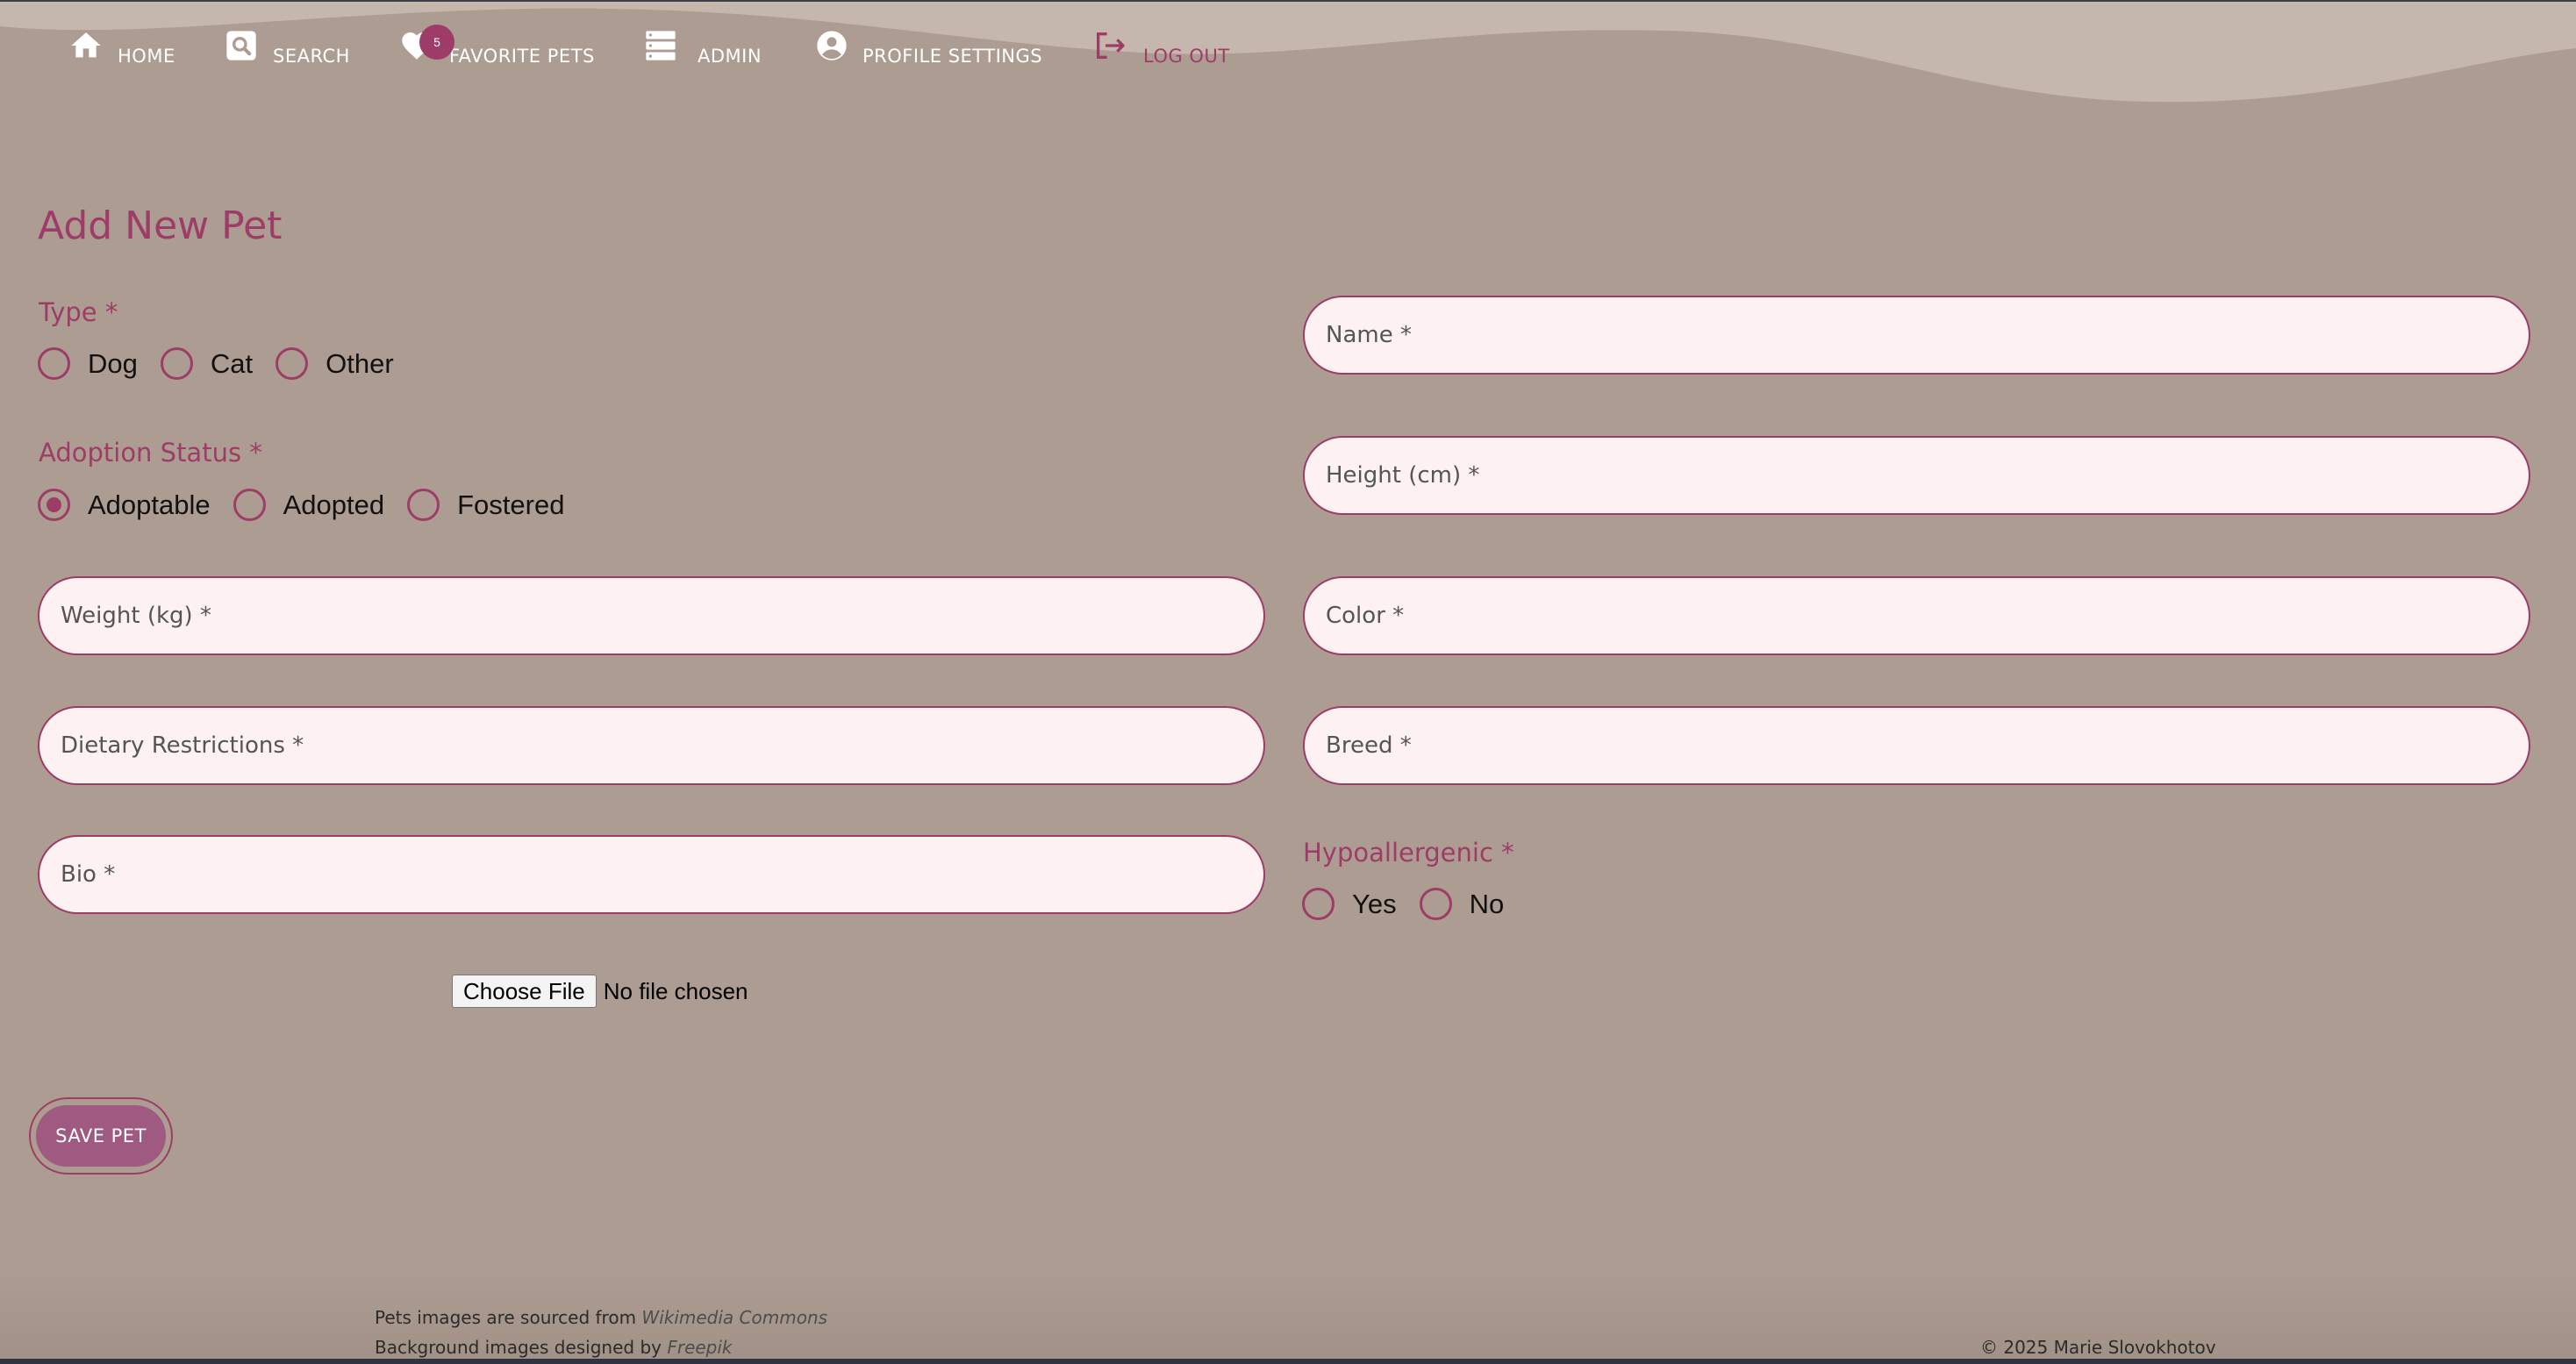  I want to click on window-bottom-border, so click(1288, 1362).